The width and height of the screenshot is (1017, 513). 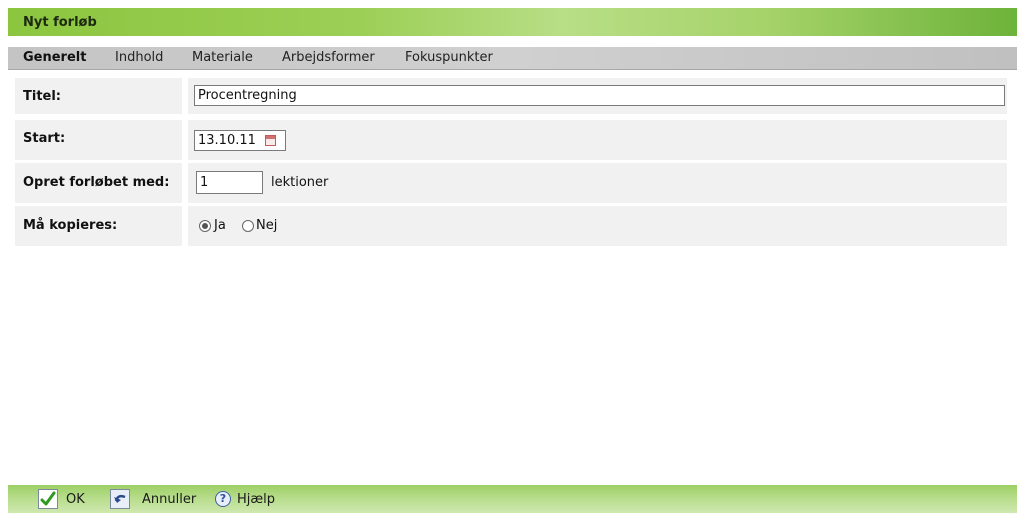 What do you see at coordinates (270, 140) in the screenshot?
I see `calendar-icon` at bounding box center [270, 140].